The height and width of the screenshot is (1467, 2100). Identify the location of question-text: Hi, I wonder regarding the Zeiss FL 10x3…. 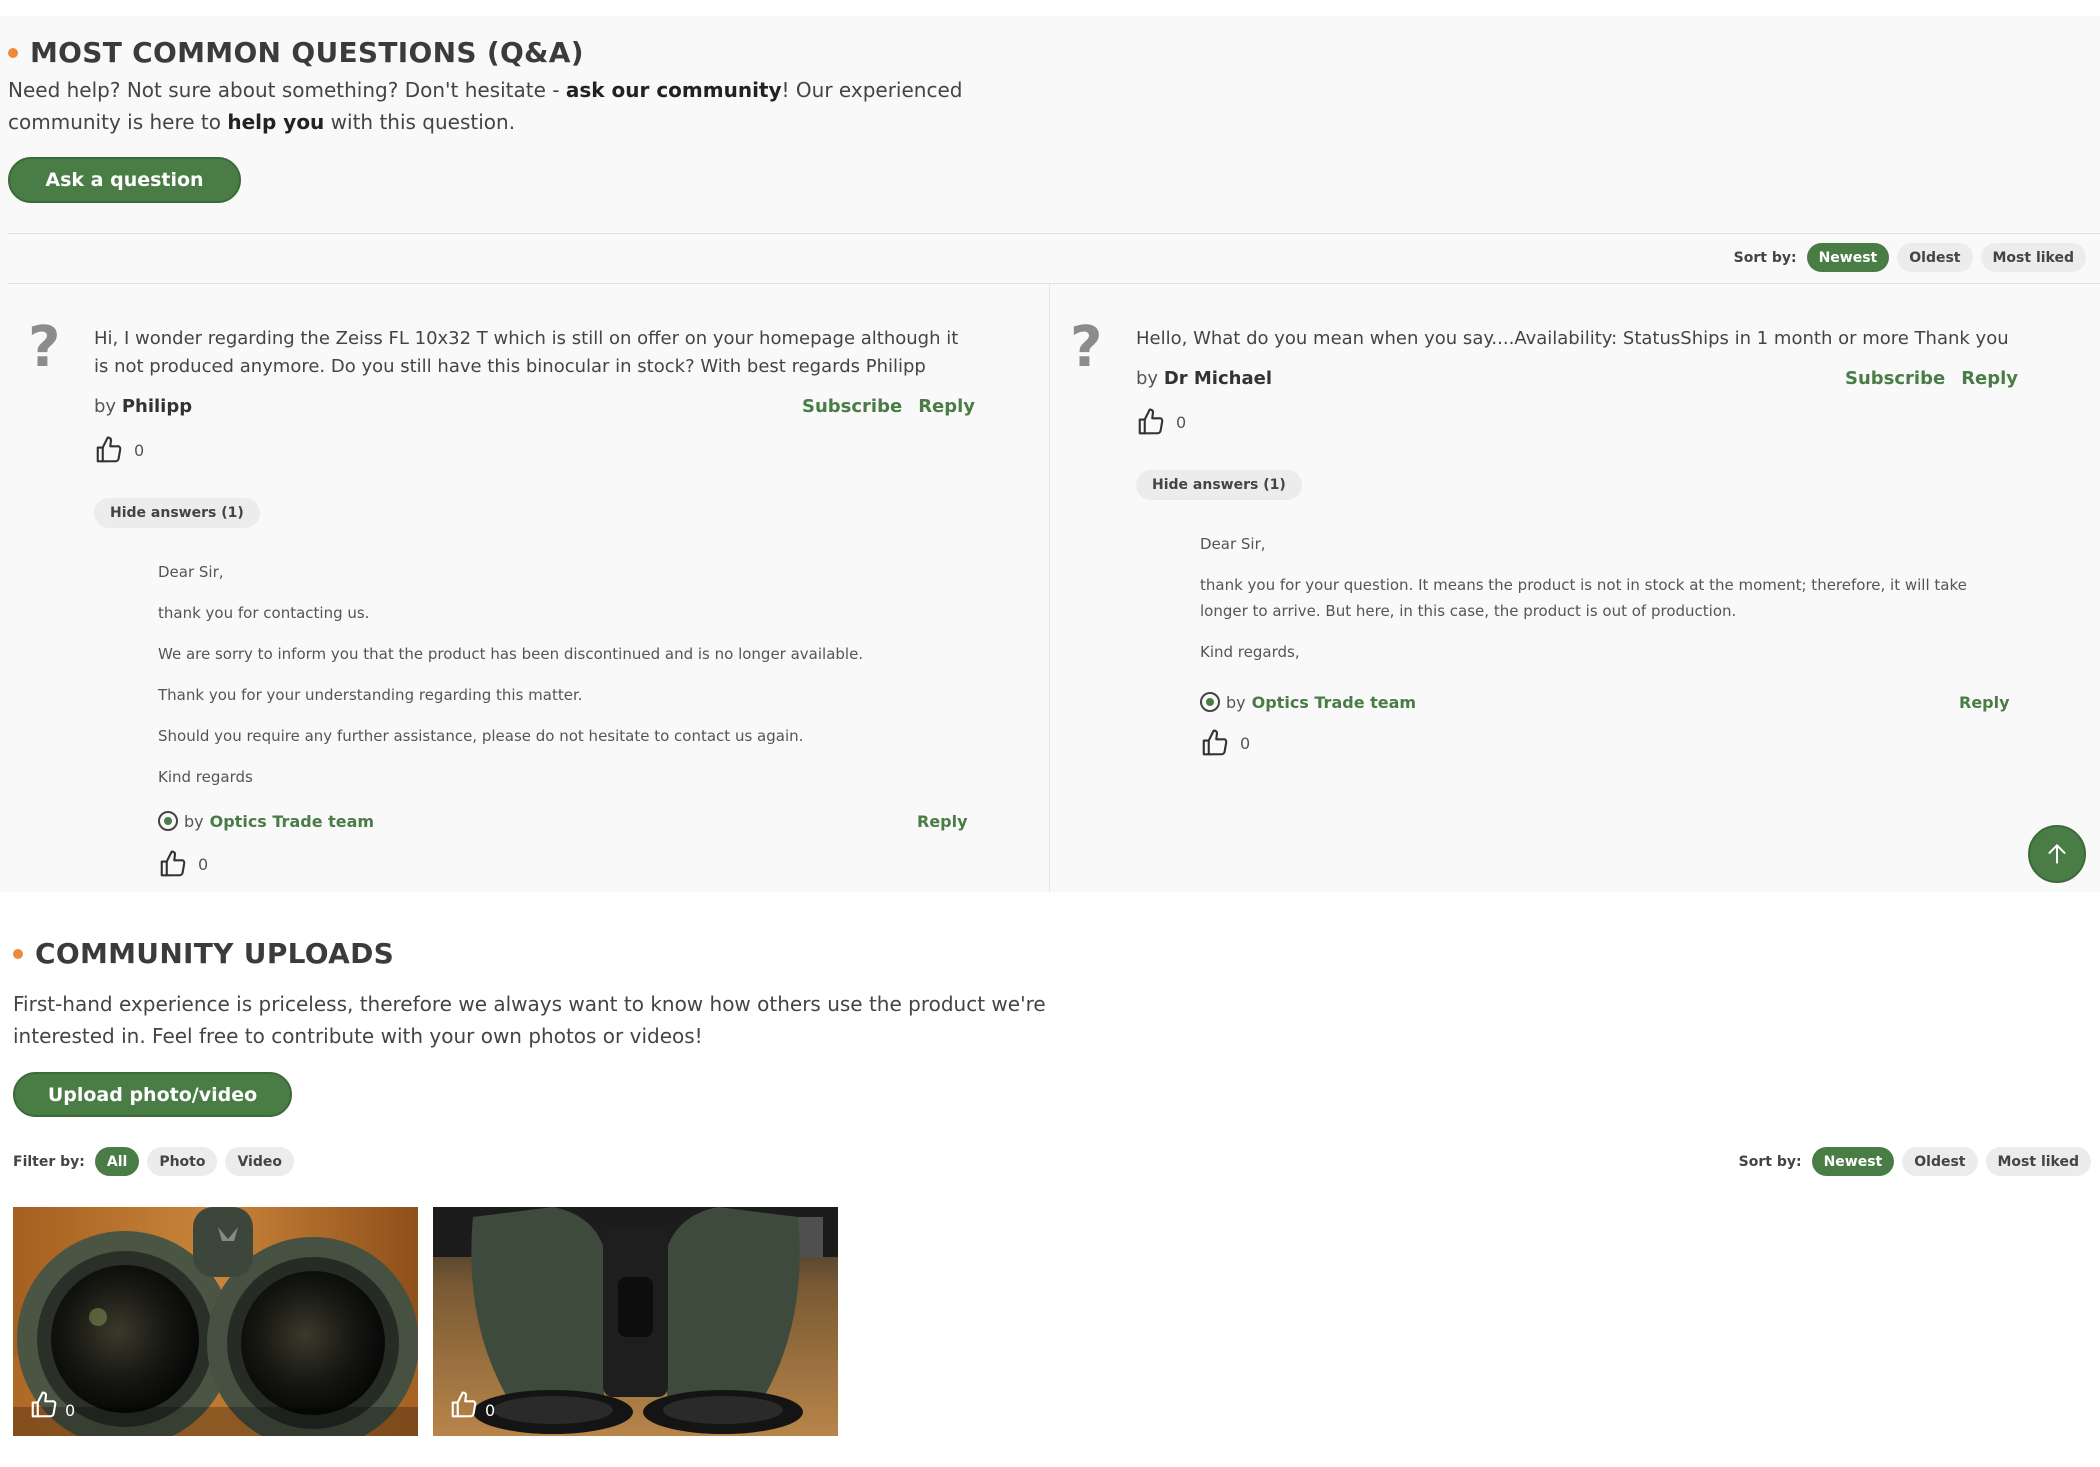
(526, 352).